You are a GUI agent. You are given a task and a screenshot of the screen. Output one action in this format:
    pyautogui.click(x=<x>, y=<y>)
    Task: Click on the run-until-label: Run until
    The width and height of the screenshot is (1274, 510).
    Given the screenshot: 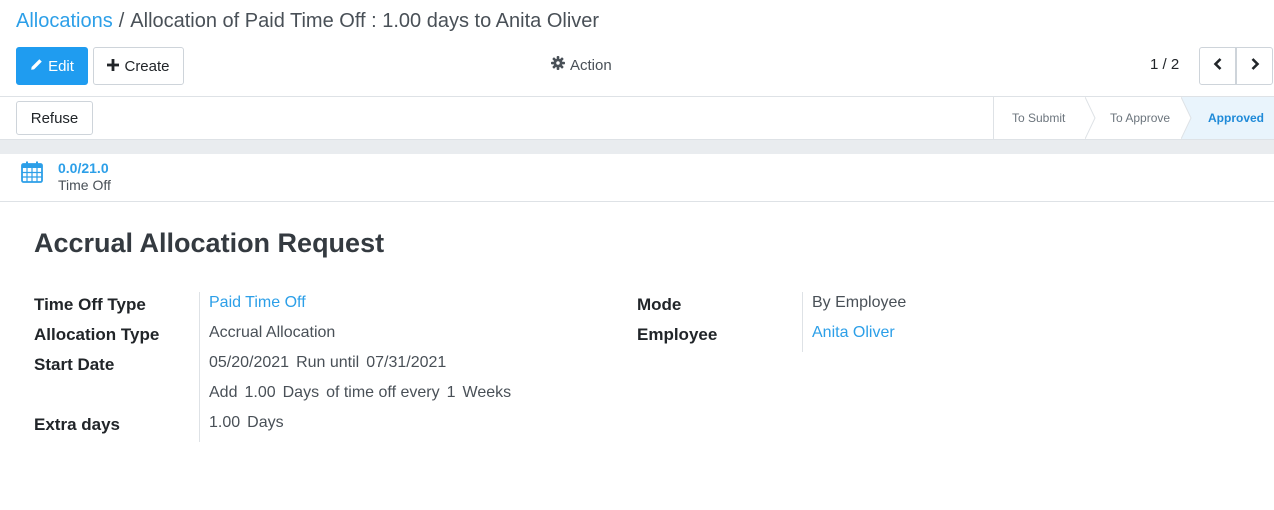 What is the action you would take?
    pyautogui.click(x=328, y=362)
    